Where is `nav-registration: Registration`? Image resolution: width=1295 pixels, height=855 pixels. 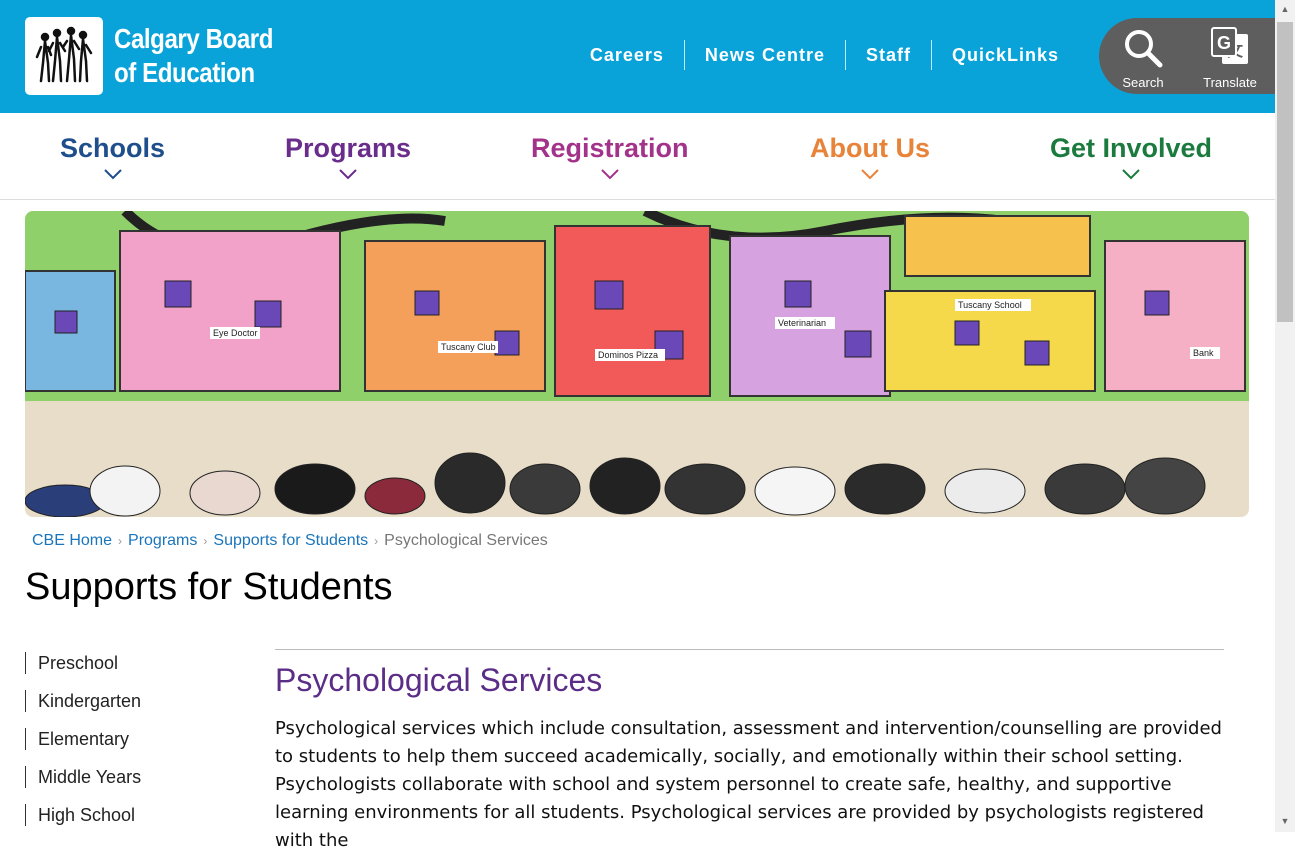 nav-registration: Registration is located at coordinates (610, 156).